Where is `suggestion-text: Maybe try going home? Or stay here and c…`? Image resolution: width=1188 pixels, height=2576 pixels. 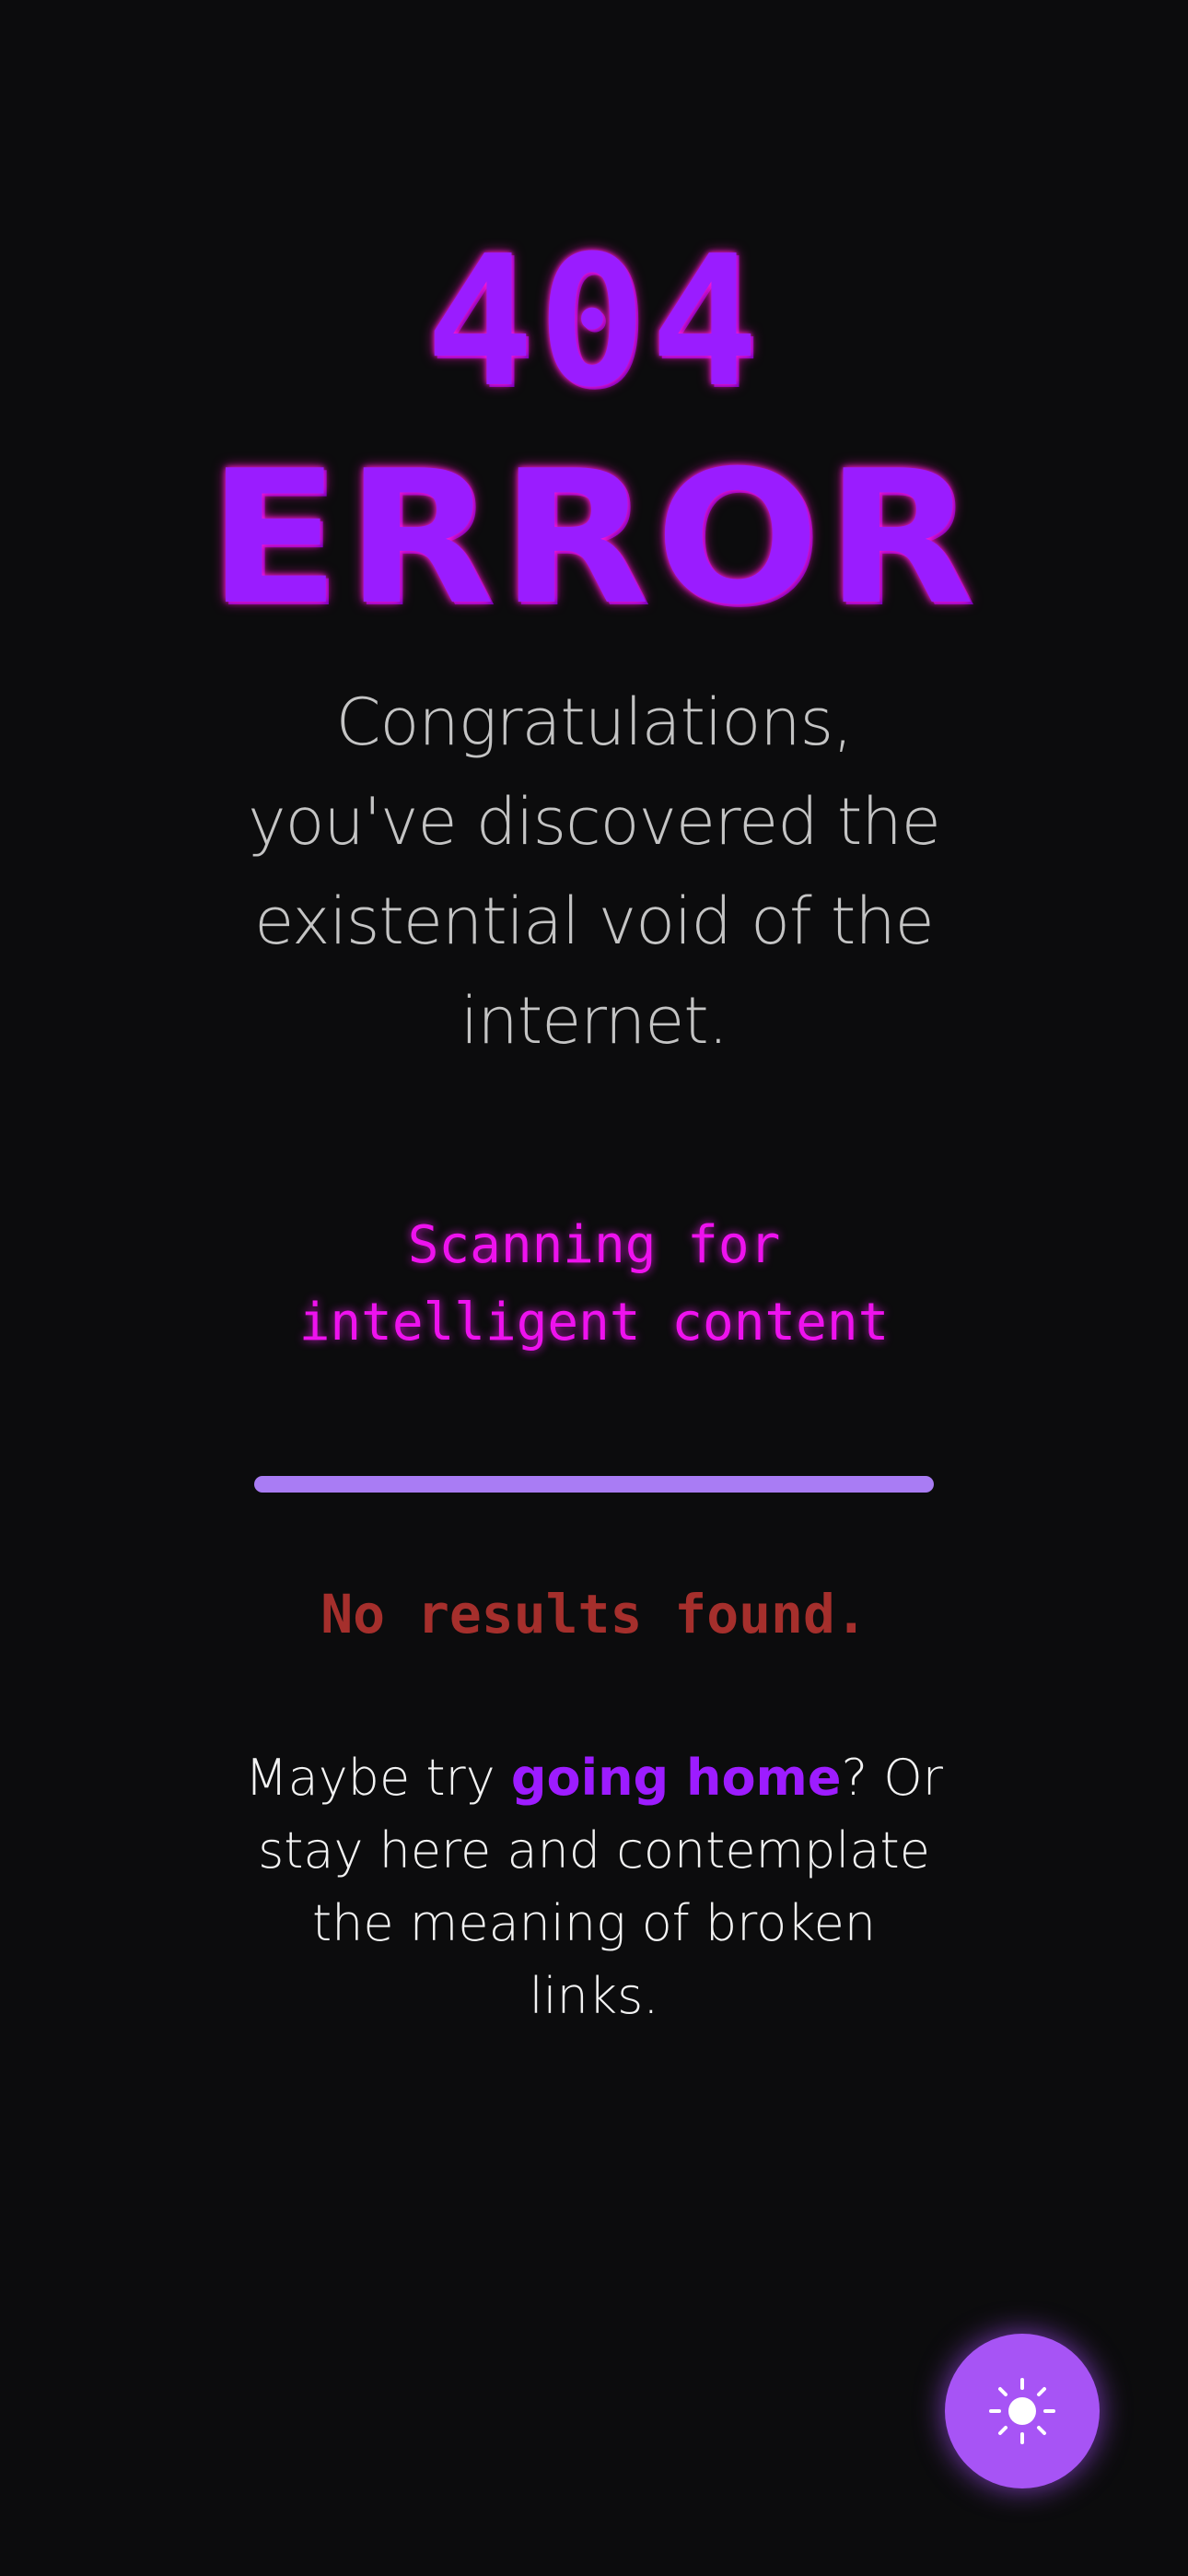
suggestion-text: Maybe try going home? Or stay here and c… is located at coordinates (594, 1886).